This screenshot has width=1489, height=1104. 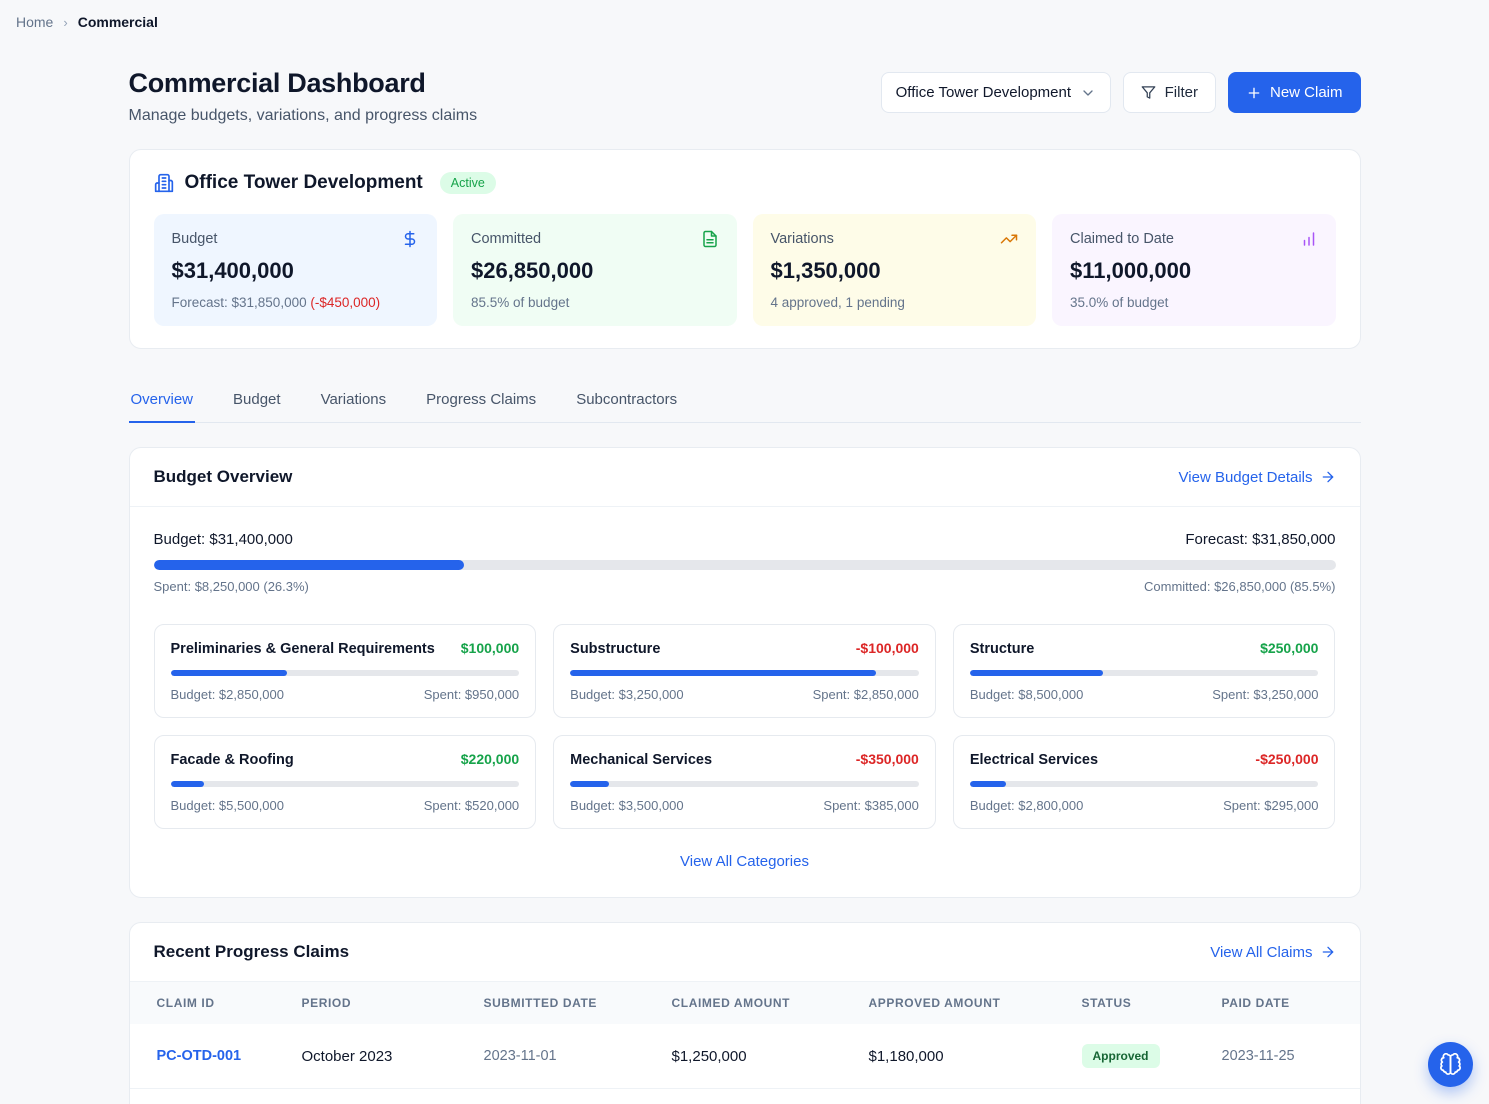 I want to click on document-icon, so click(x=710, y=239).